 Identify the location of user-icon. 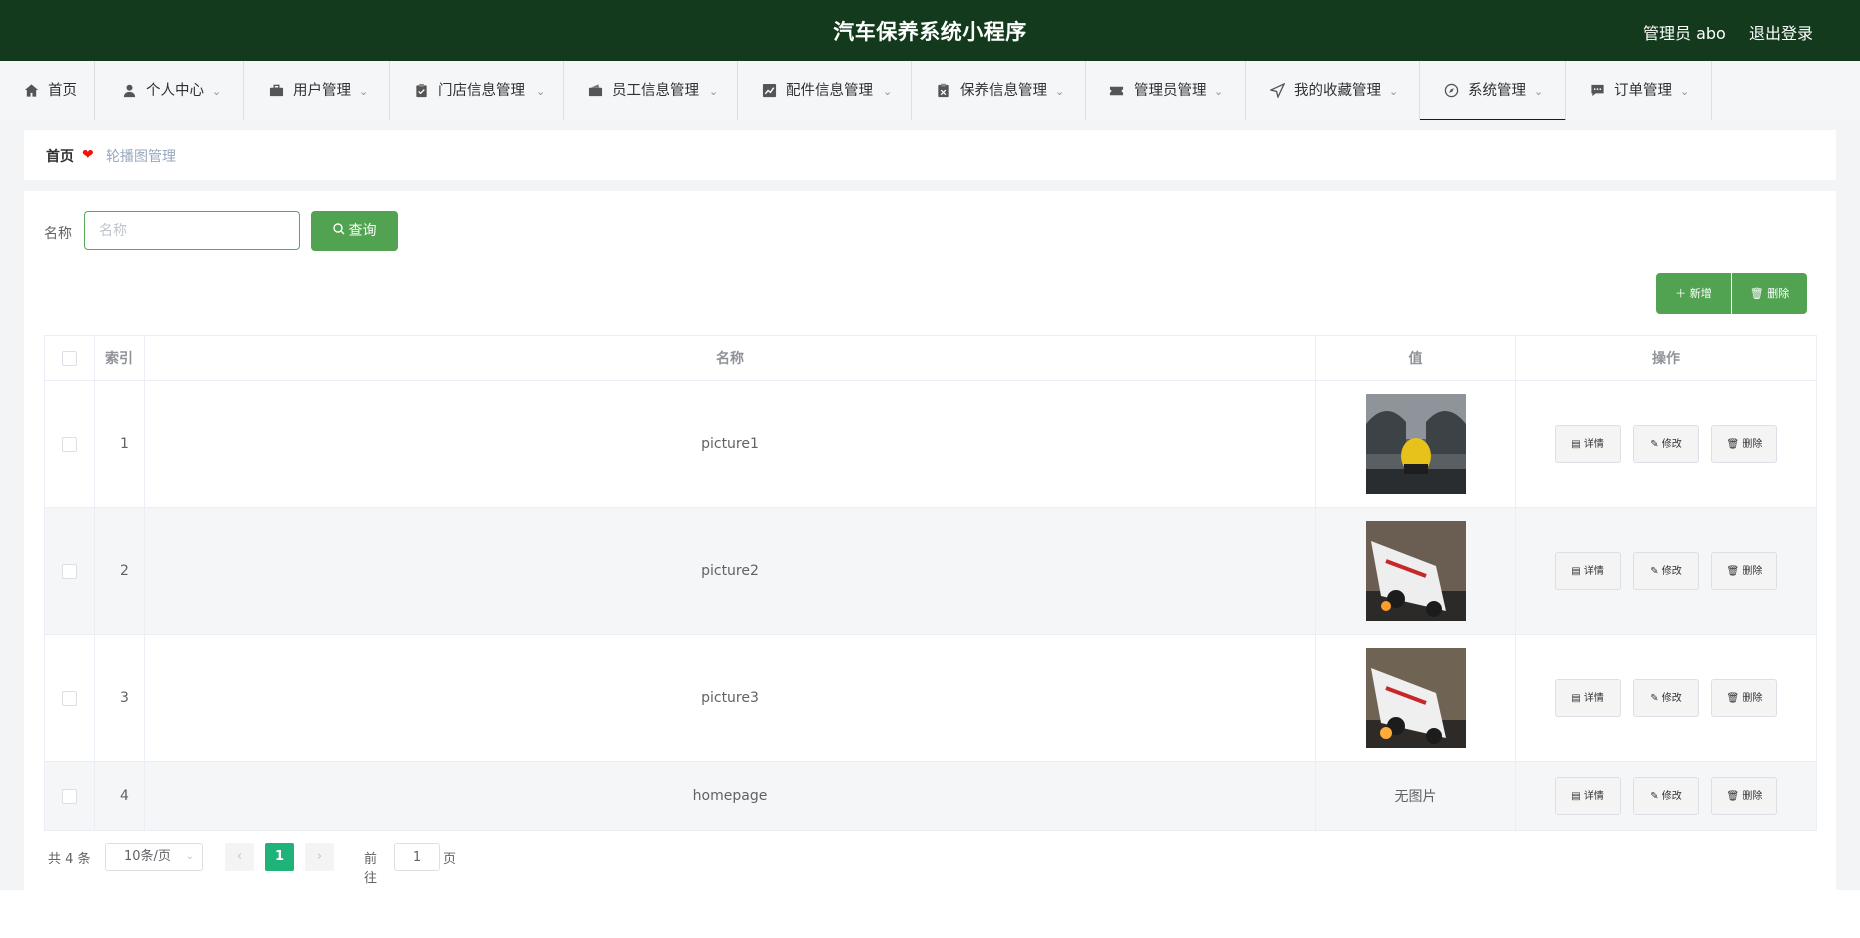
(129, 90).